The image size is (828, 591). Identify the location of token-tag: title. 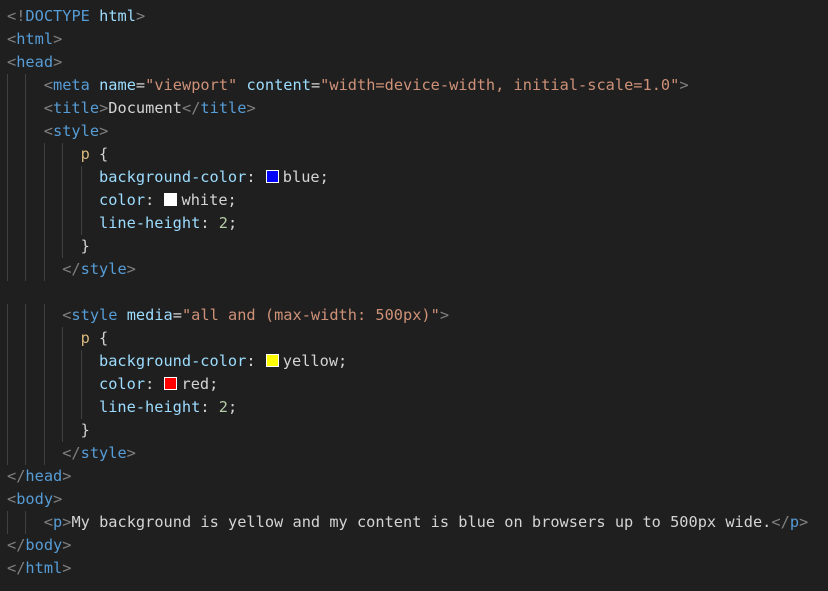
(223, 108).